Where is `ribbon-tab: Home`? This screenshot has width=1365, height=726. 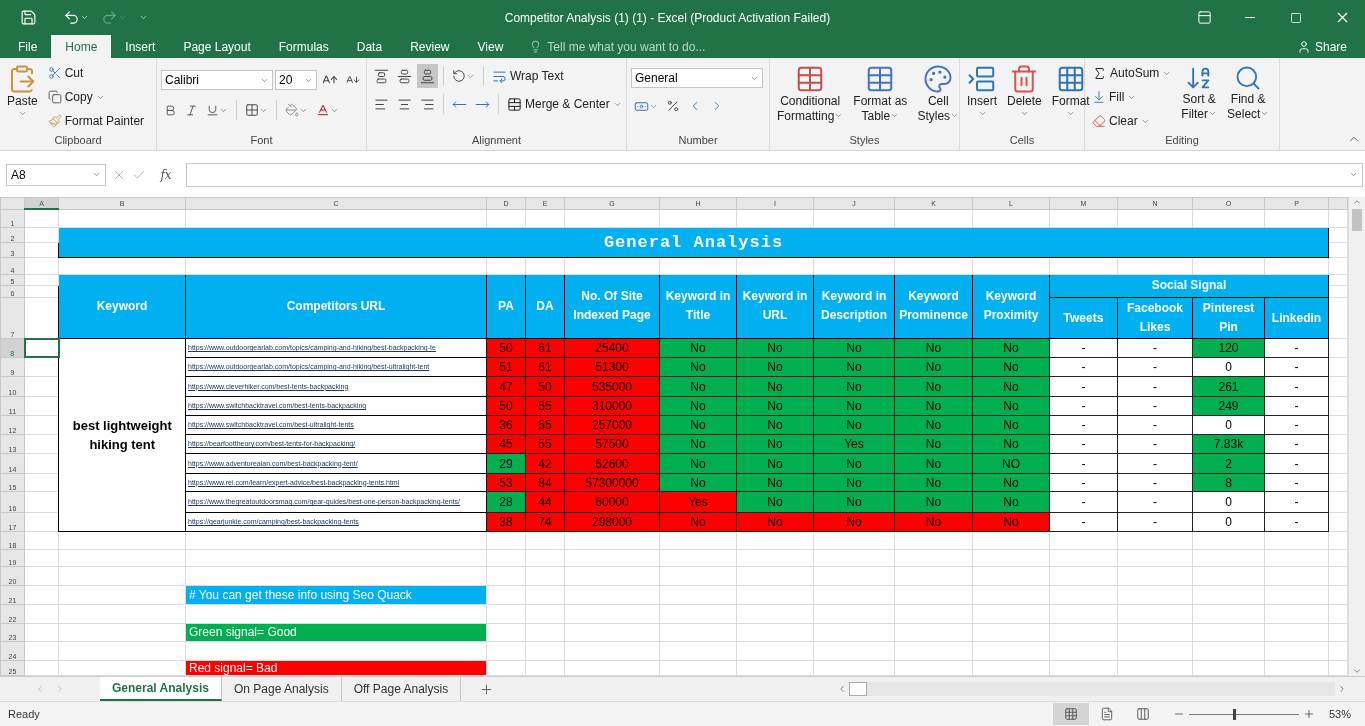
ribbon-tab: Home is located at coordinates (81, 46).